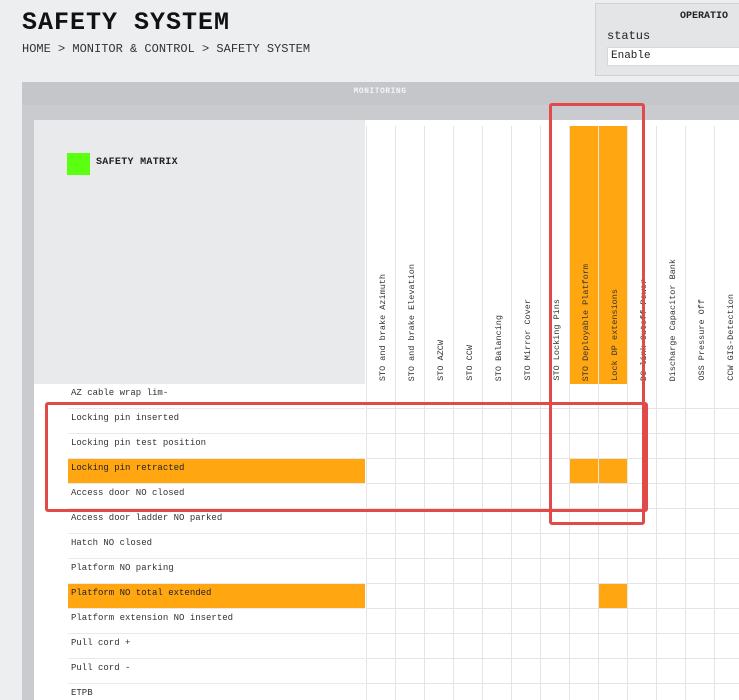 The width and height of the screenshot is (739, 700). Describe the element at coordinates (525, 255) in the screenshot. I see `column-header: STO Mirror Cover` at that location.